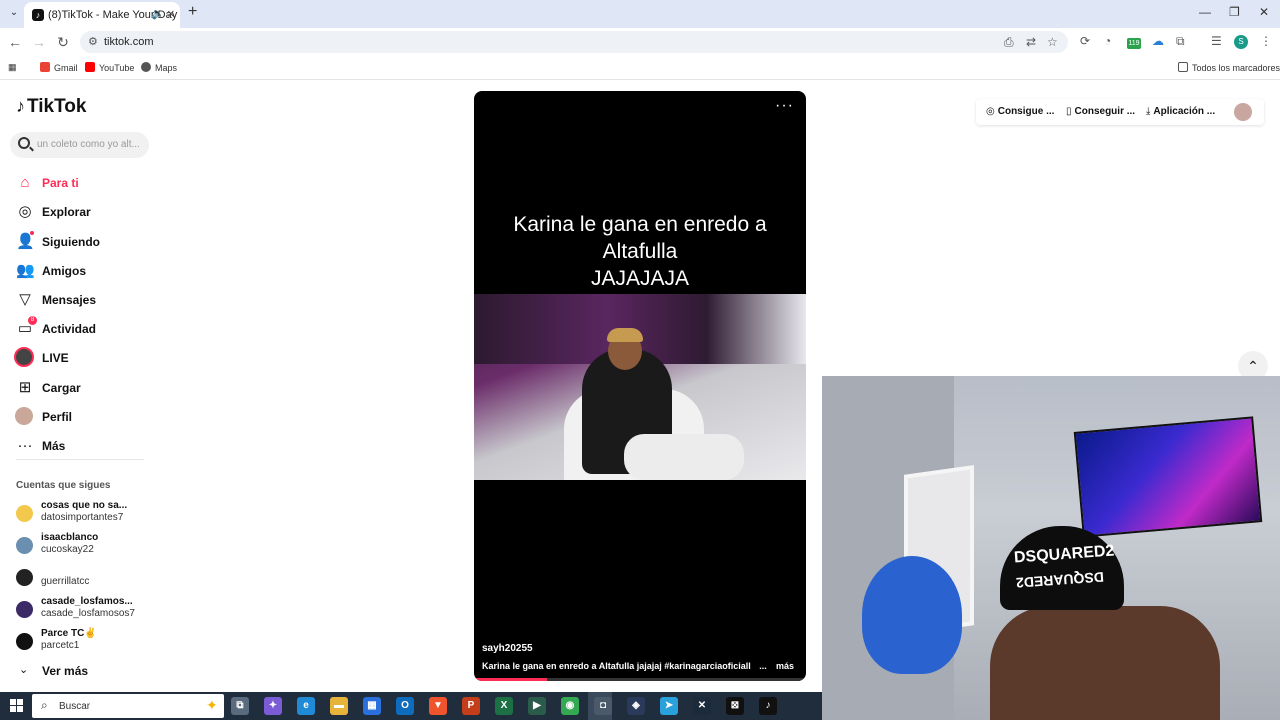  What do you see at coordinates (86, 243) in the screenshot?
I see `nav-siguiendo: 👤 Siguiendo` at bounding box center [86, 243].